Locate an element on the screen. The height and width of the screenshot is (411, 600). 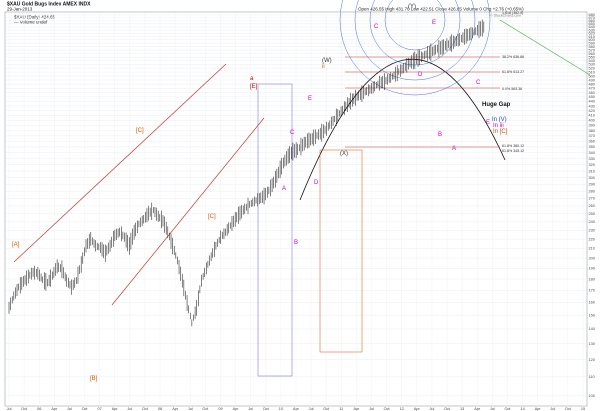
fib-label-0: 1.618 (382.5) is located at coordinates (512, 13).